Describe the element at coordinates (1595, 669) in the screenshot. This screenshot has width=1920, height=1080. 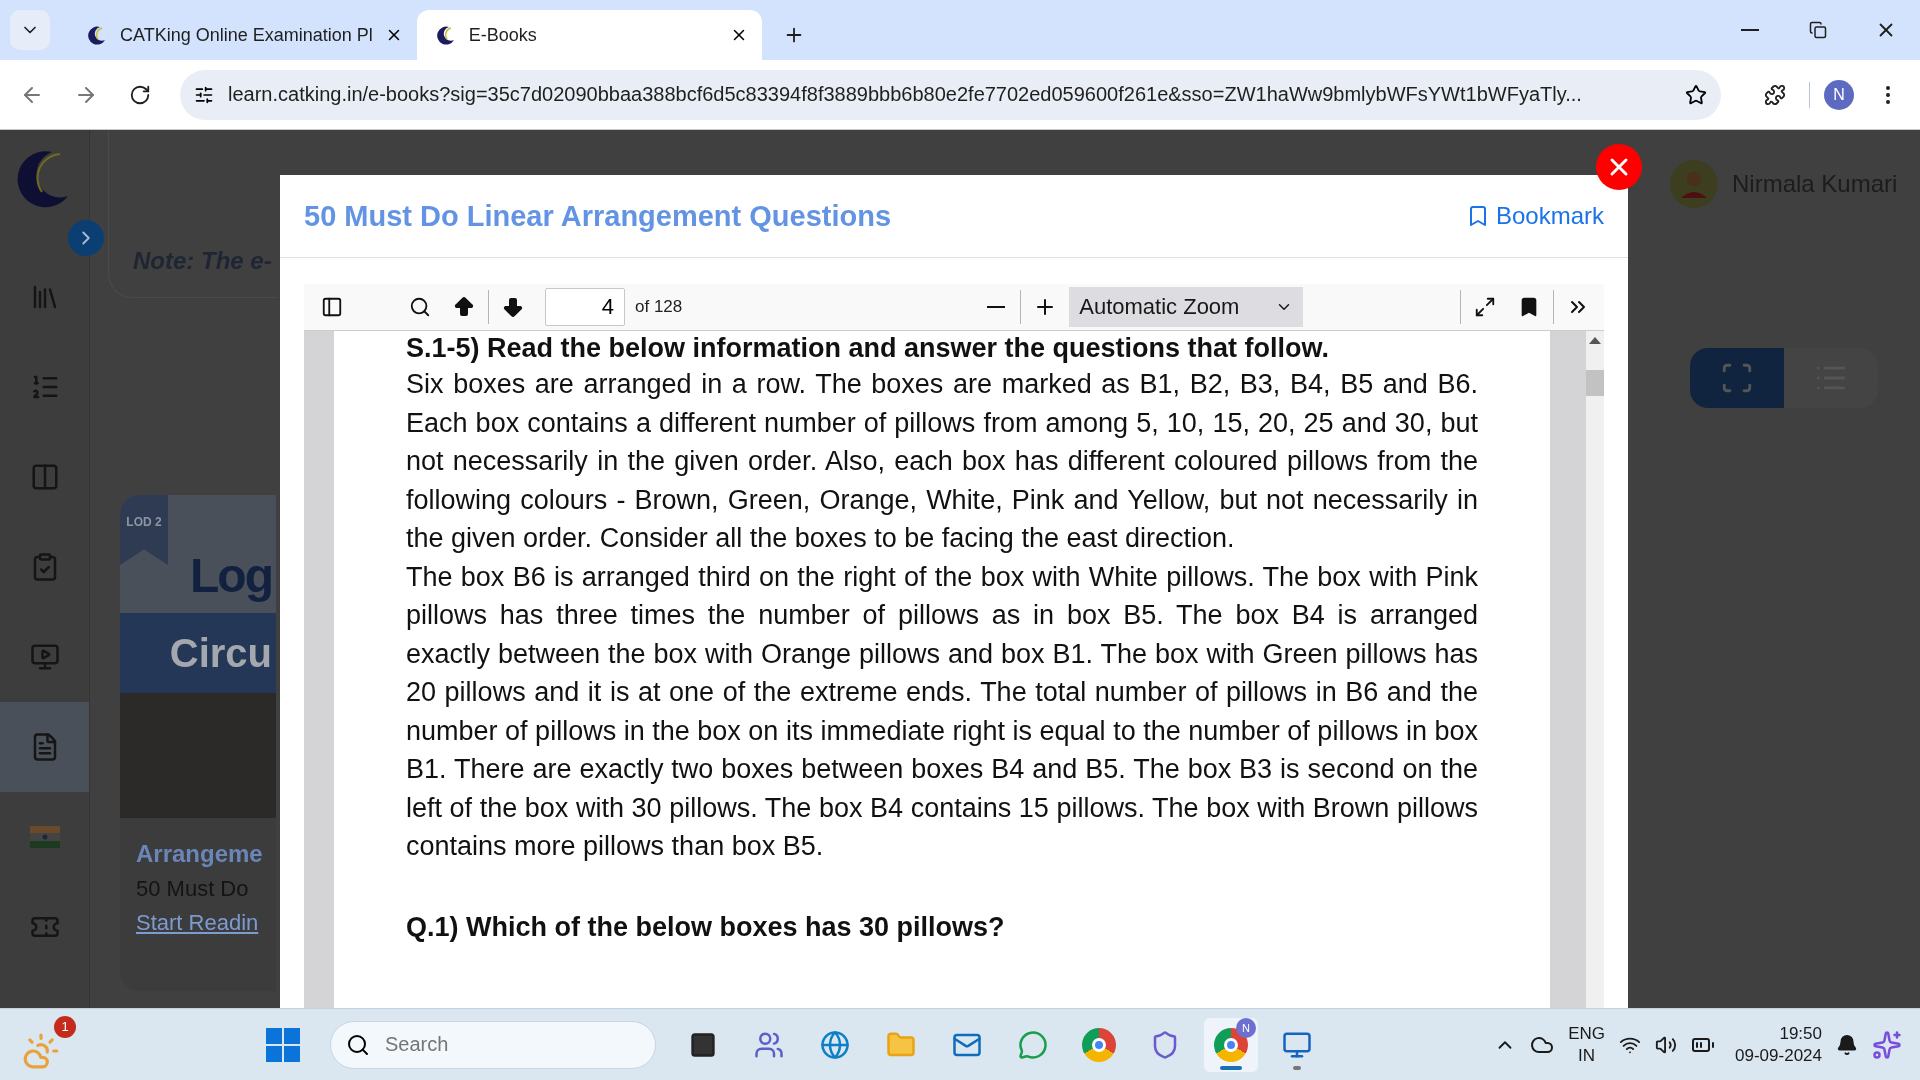
I see `scrollbar` at that location.